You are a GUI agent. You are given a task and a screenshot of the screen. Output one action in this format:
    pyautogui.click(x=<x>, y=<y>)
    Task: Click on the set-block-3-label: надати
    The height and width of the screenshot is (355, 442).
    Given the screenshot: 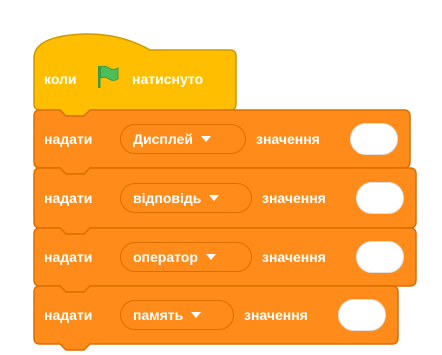 What is the action you would take?
    pyautogui.click(x=68, y=257)
    